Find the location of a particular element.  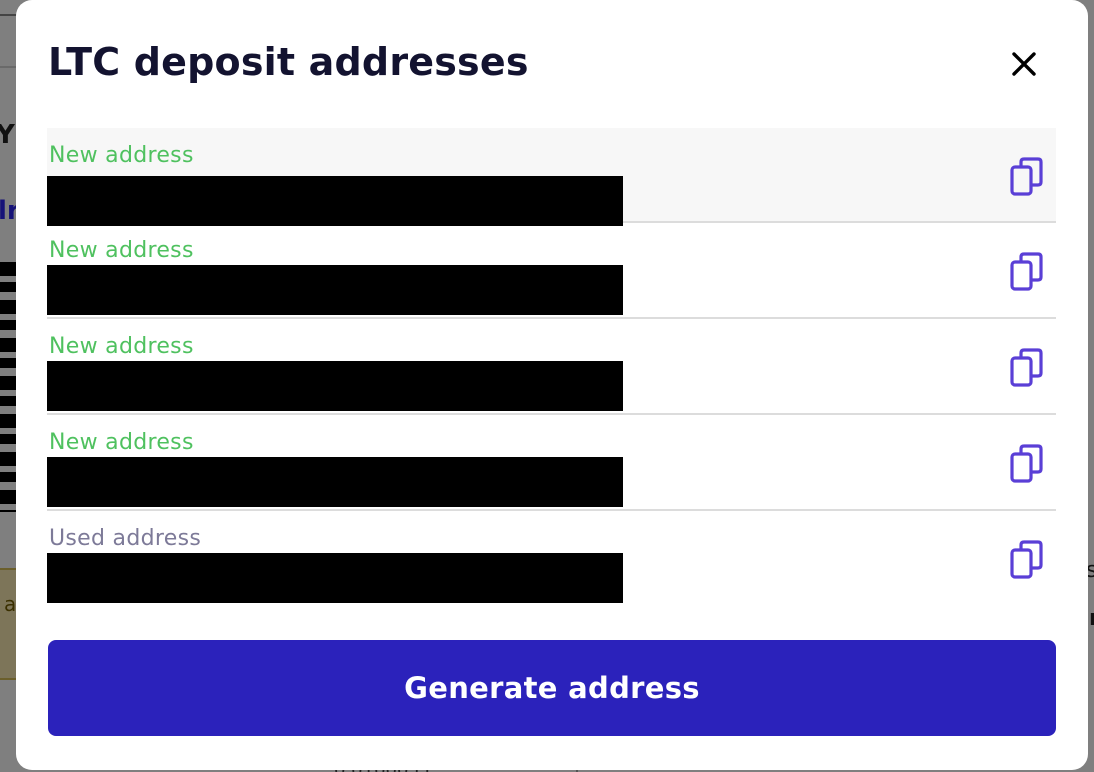

generate-address-button: Generate address is located at coordinates (552, 688).